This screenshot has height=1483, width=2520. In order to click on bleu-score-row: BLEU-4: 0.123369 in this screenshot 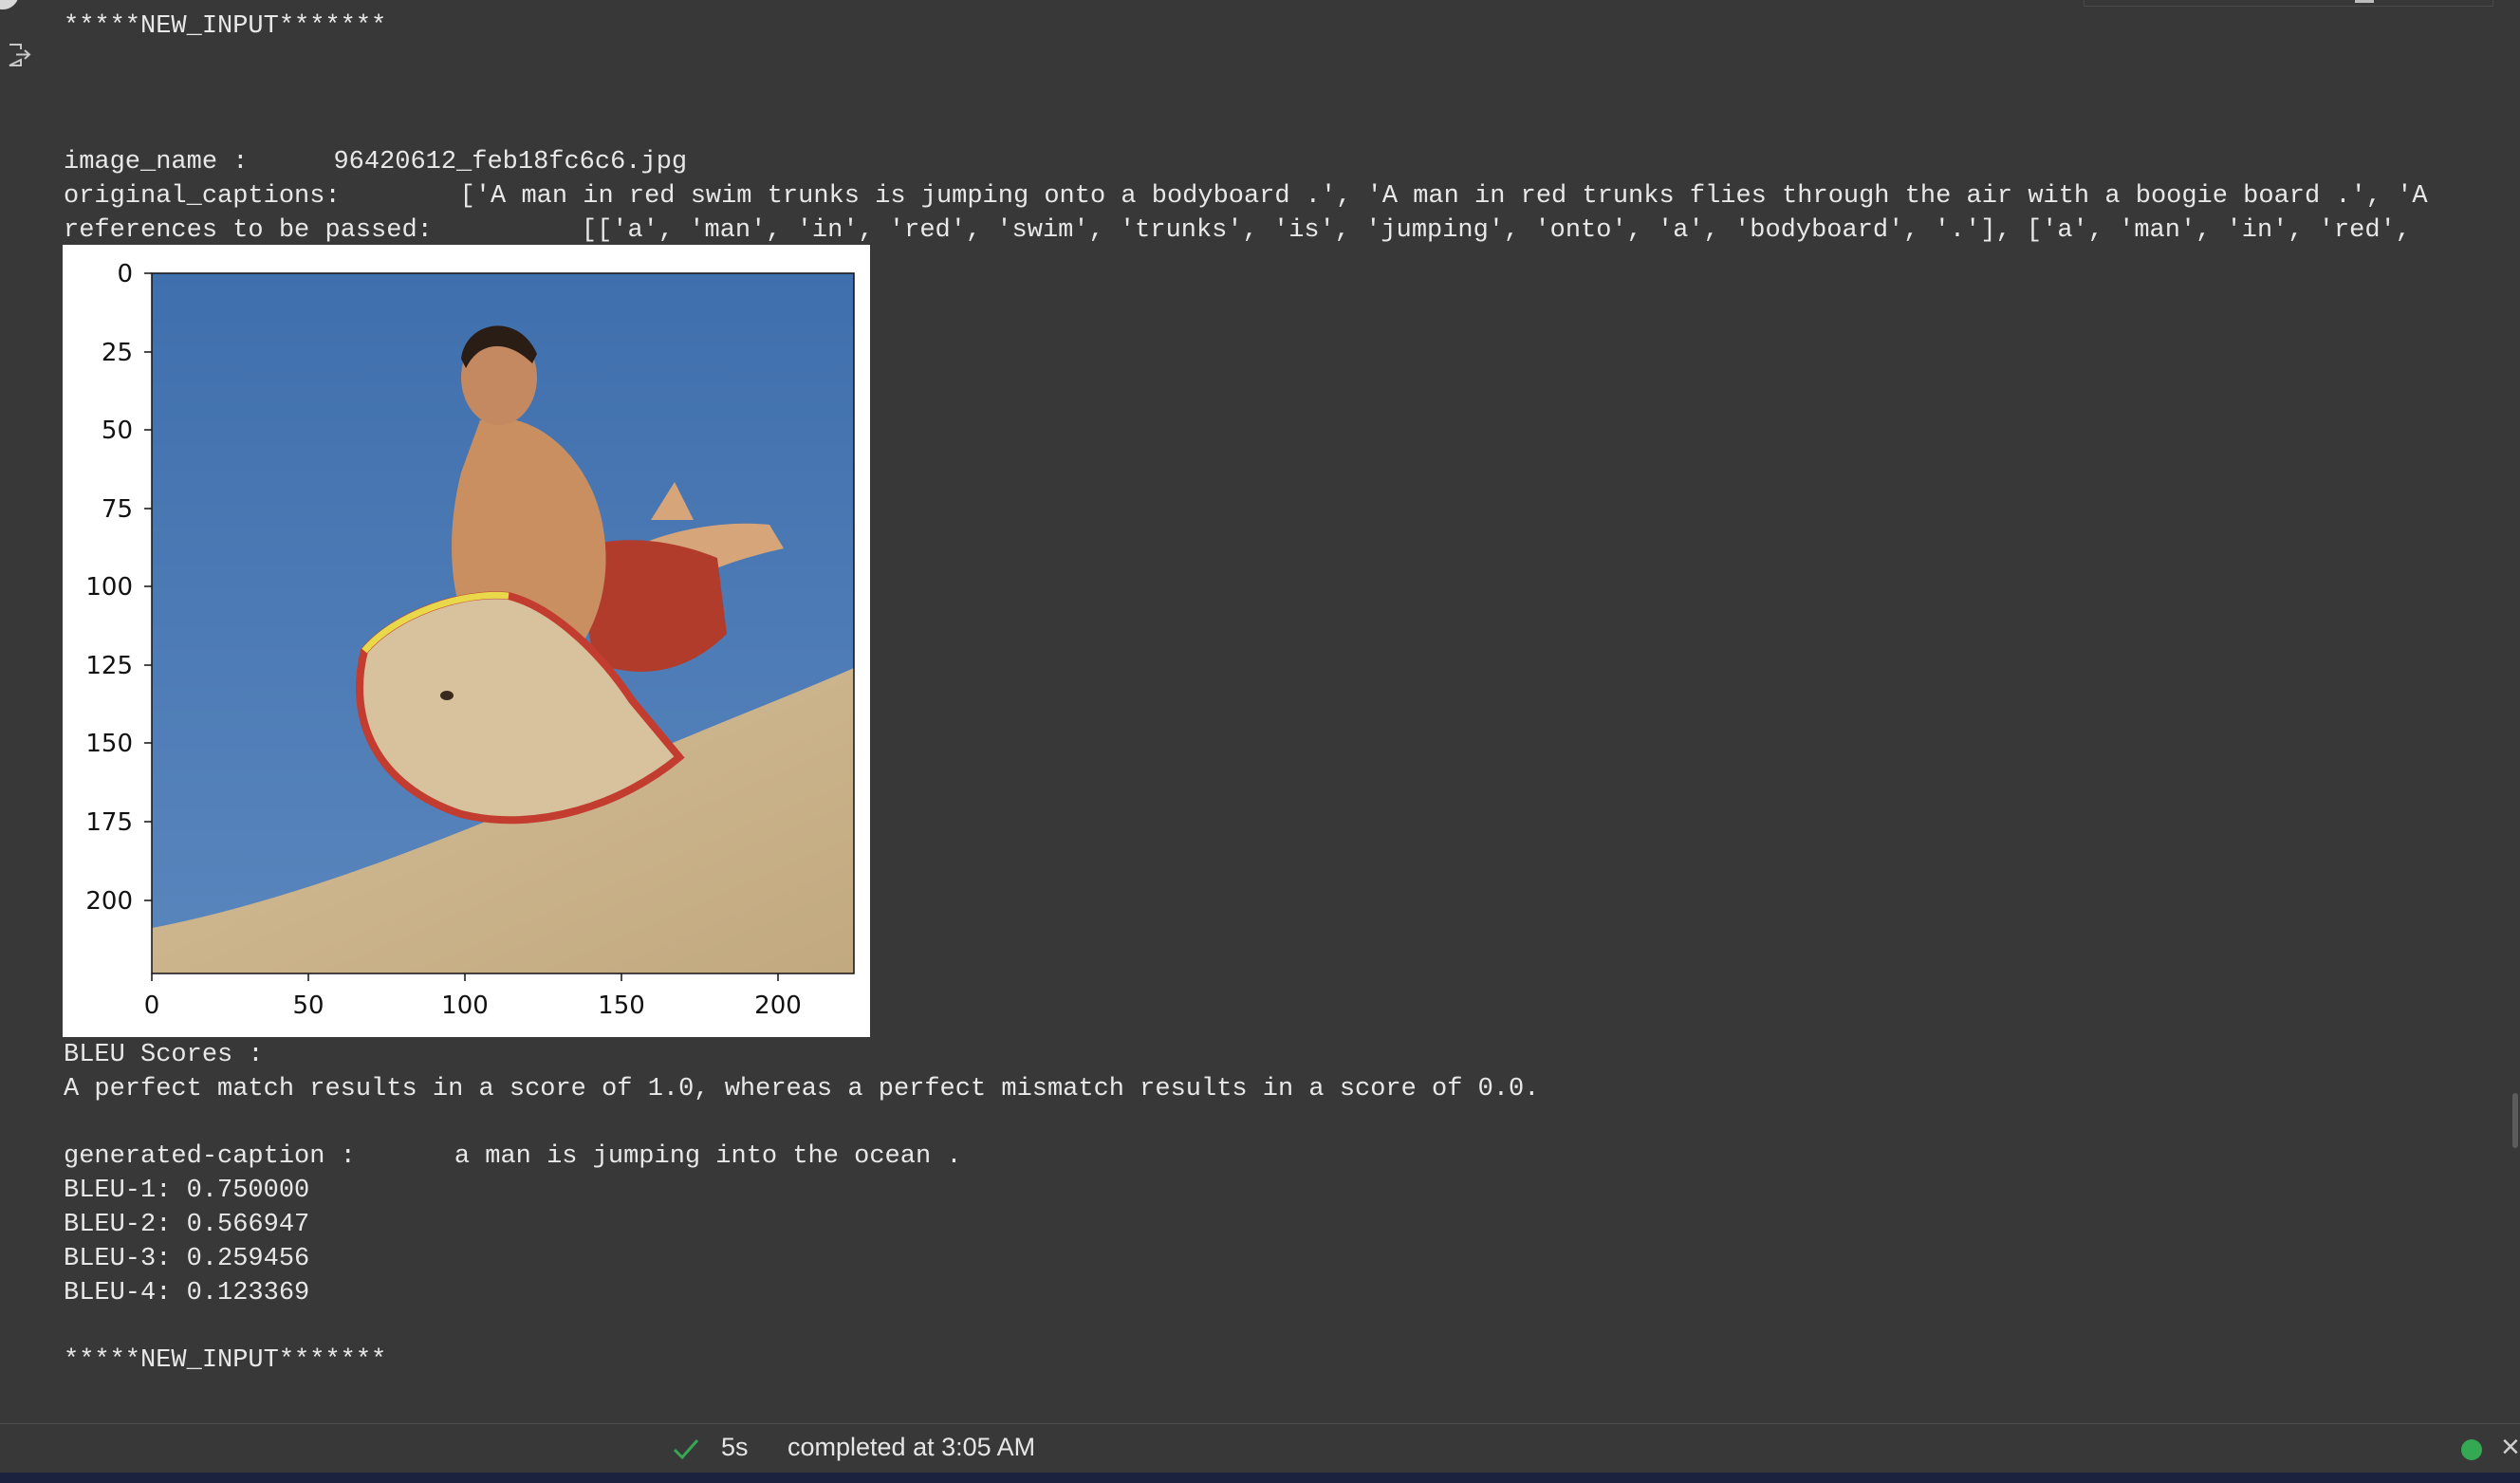, I will do `click(187, 1293)`.